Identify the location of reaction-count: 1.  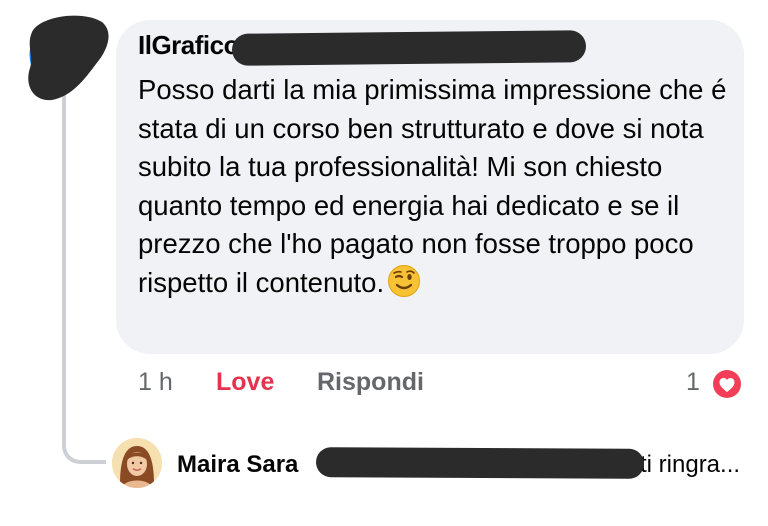
(693, 382).